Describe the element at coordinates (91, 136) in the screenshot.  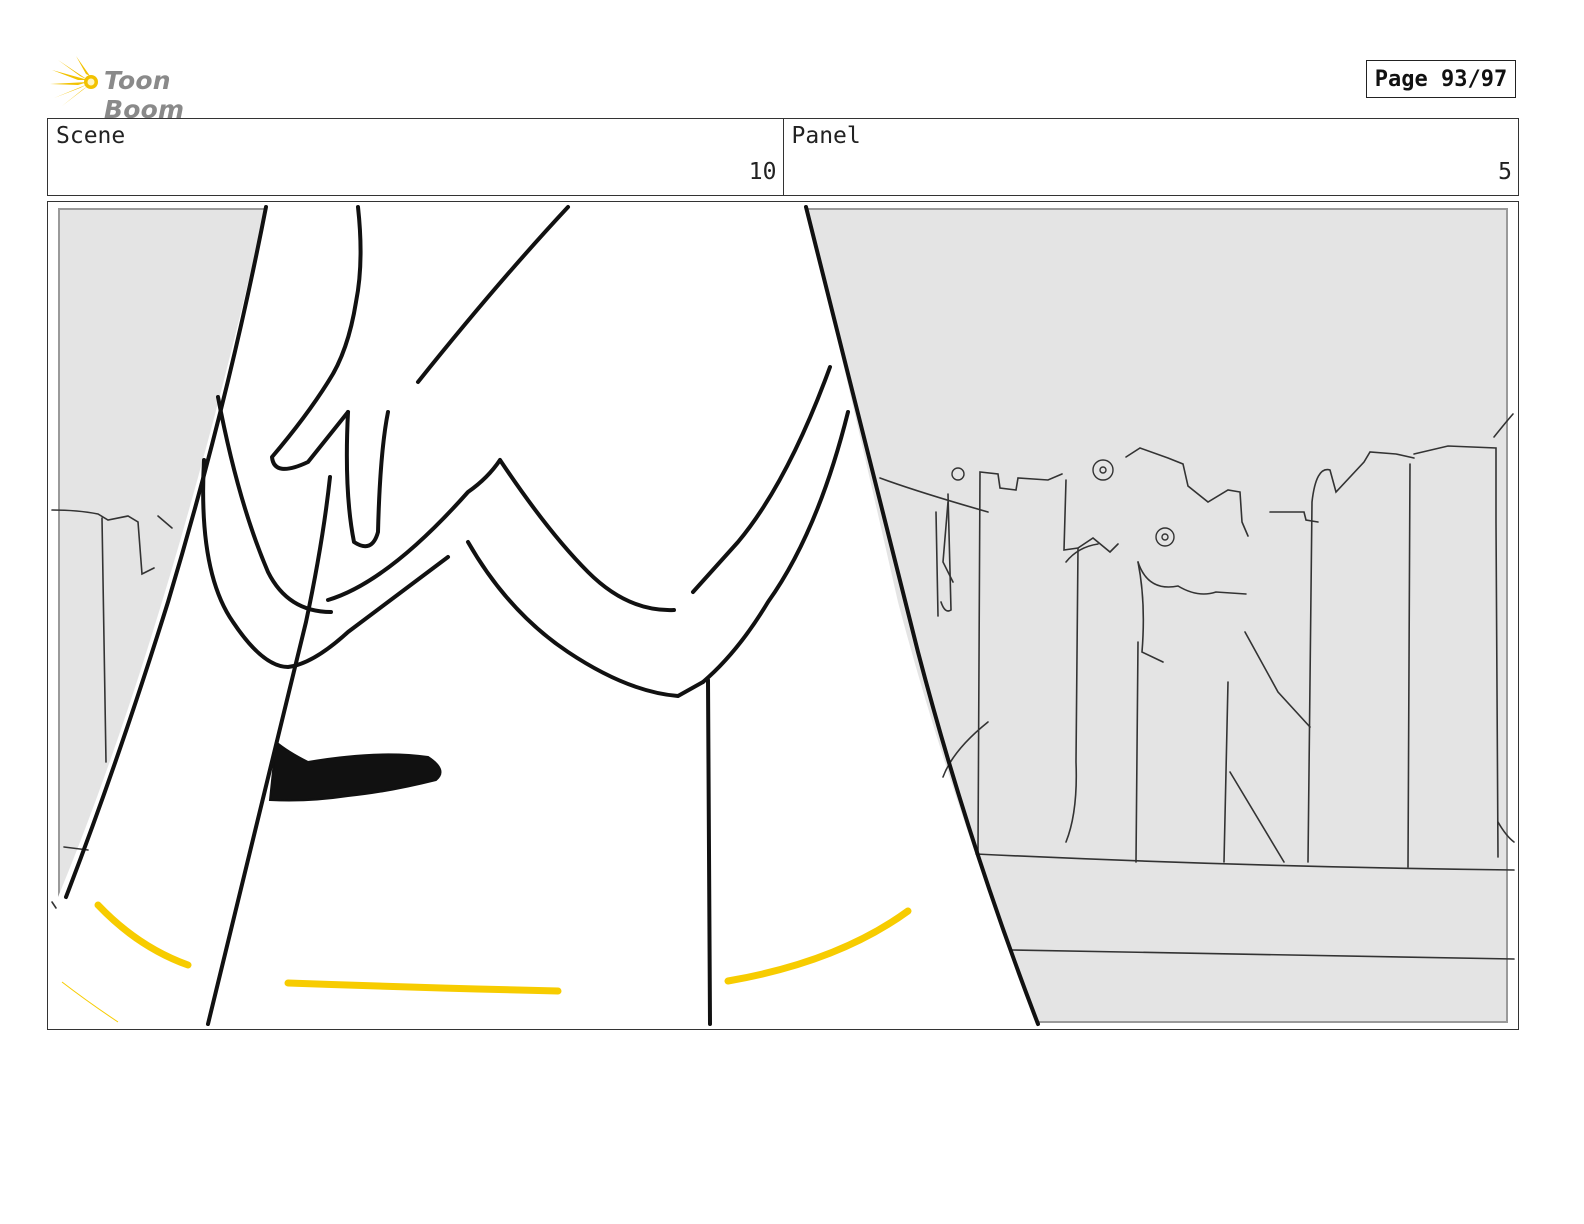
I see `scene-label: Scene` at that location.